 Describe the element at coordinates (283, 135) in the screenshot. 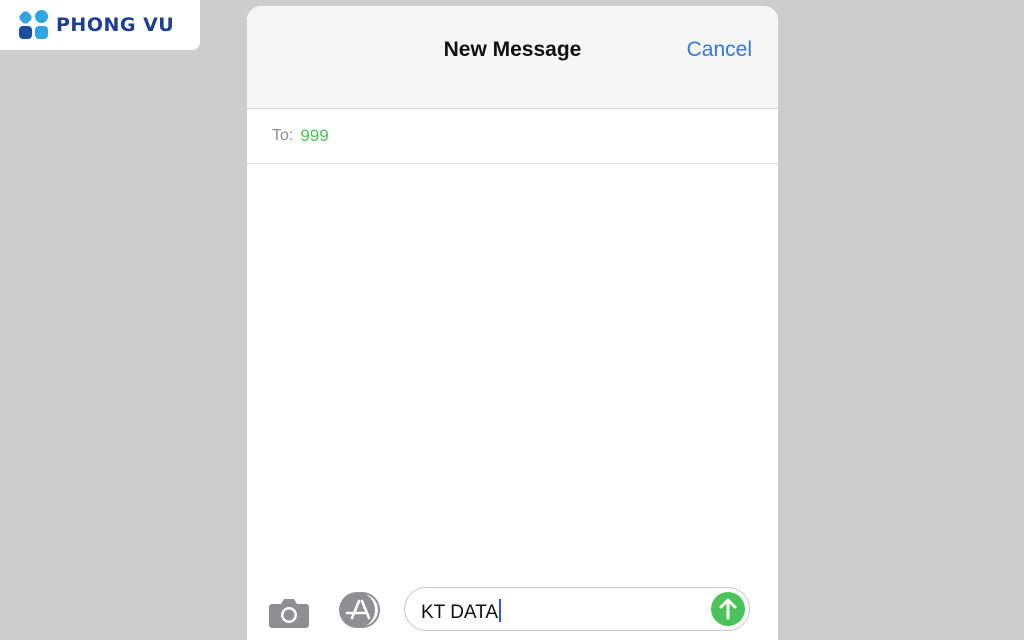

I see `recipient-label: To:` at that location.